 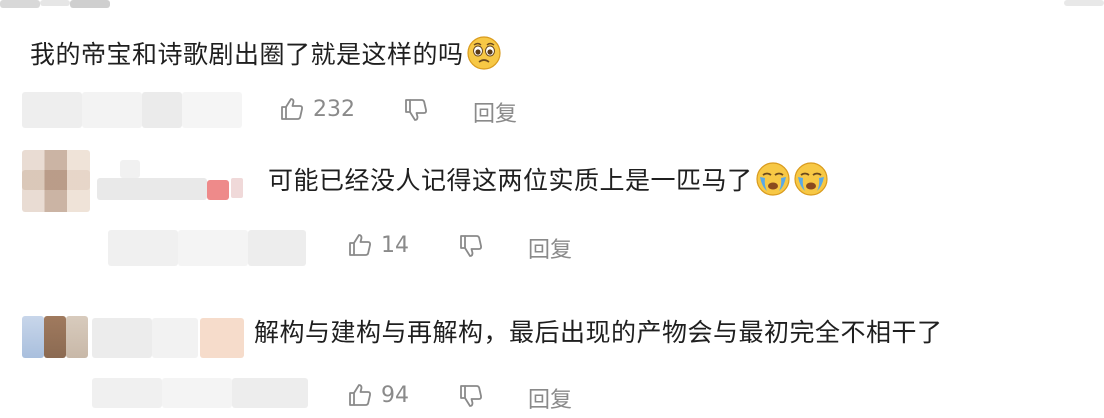 I want to click on comment-body: 我的帝宝和诗歌剧出圈了就是这样的吗, so click(x=266, y=54).